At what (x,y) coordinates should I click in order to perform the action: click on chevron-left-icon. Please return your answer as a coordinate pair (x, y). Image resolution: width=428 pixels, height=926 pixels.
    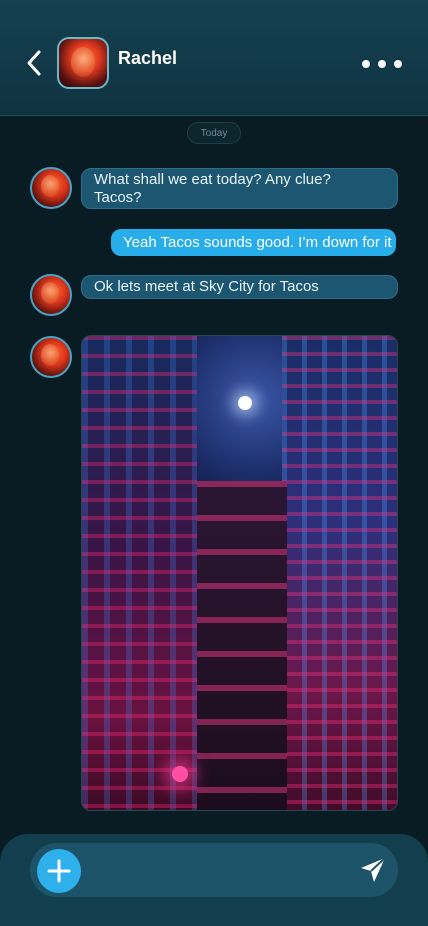
    Looking at the image, I should click on (34, 63).